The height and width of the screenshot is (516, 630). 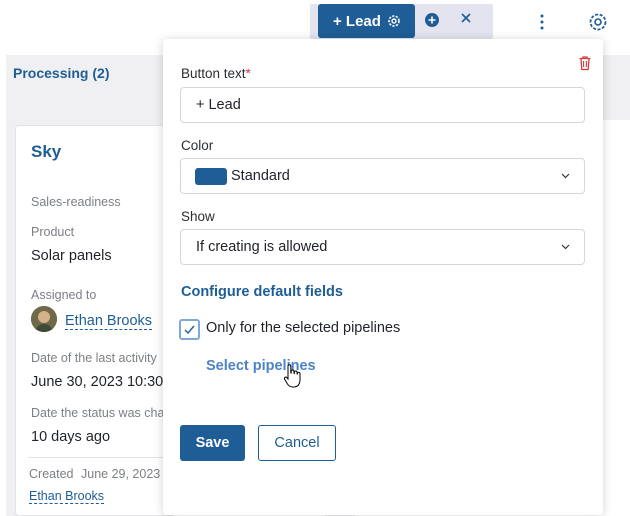 I want to click on product-value: Solar panels, so click(x=71, y=256).